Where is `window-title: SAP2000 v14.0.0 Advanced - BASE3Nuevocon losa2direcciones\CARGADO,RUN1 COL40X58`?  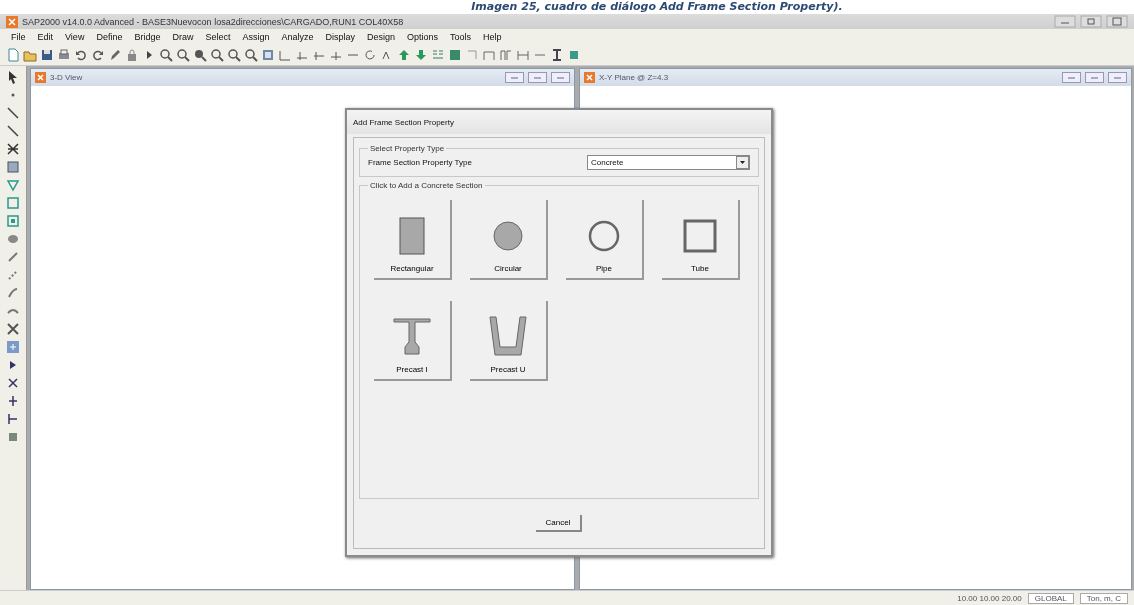 window-title: SAP2000 v14.0.0 Advanced - BASE3Nuevocon losa2direcciones\CARGADO,RUN1 COL40X58 is located at coordinates (213, 21).